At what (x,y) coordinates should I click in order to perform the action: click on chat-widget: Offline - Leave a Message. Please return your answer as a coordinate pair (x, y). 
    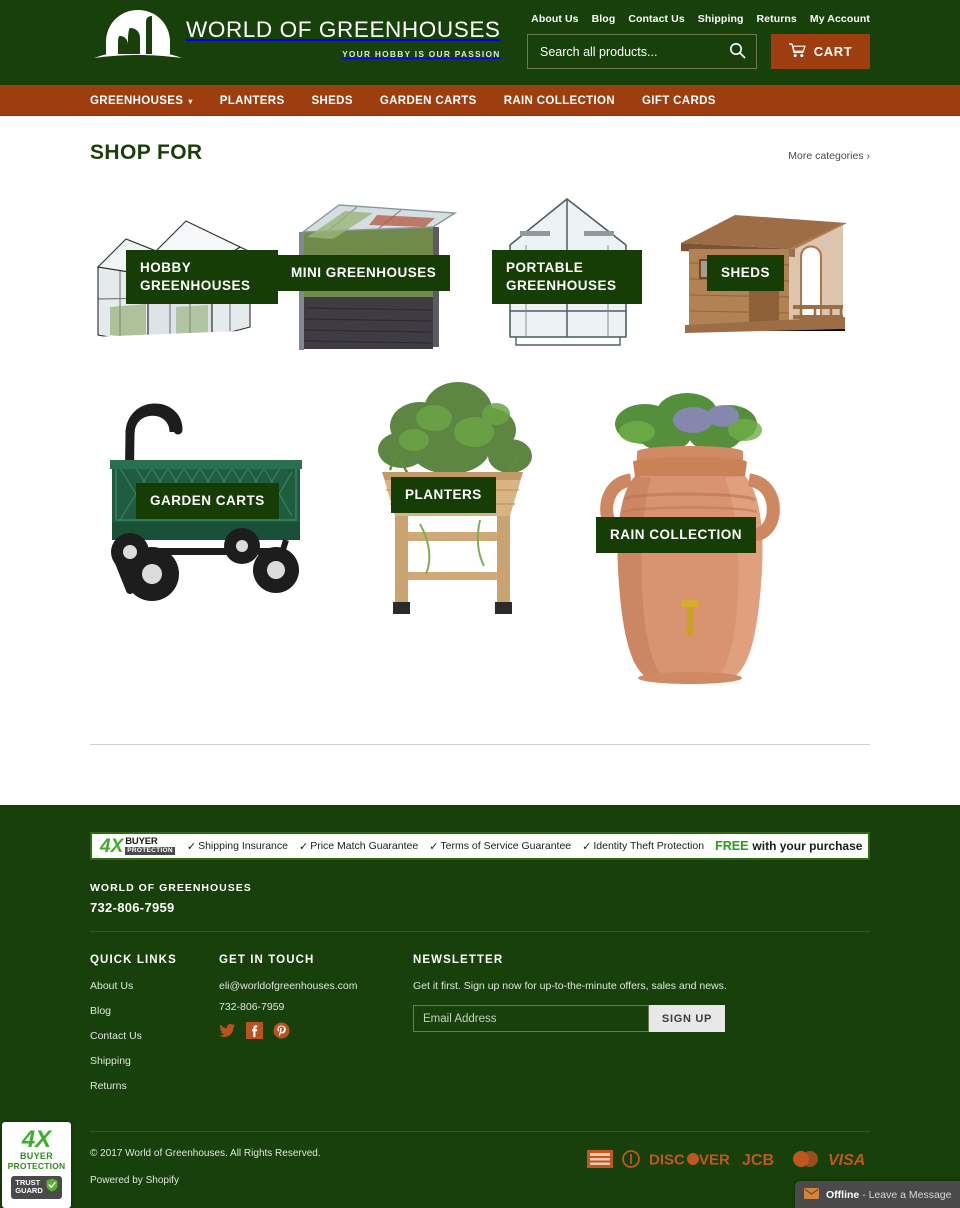
    Looking at the image, I should click on (877, 1194).